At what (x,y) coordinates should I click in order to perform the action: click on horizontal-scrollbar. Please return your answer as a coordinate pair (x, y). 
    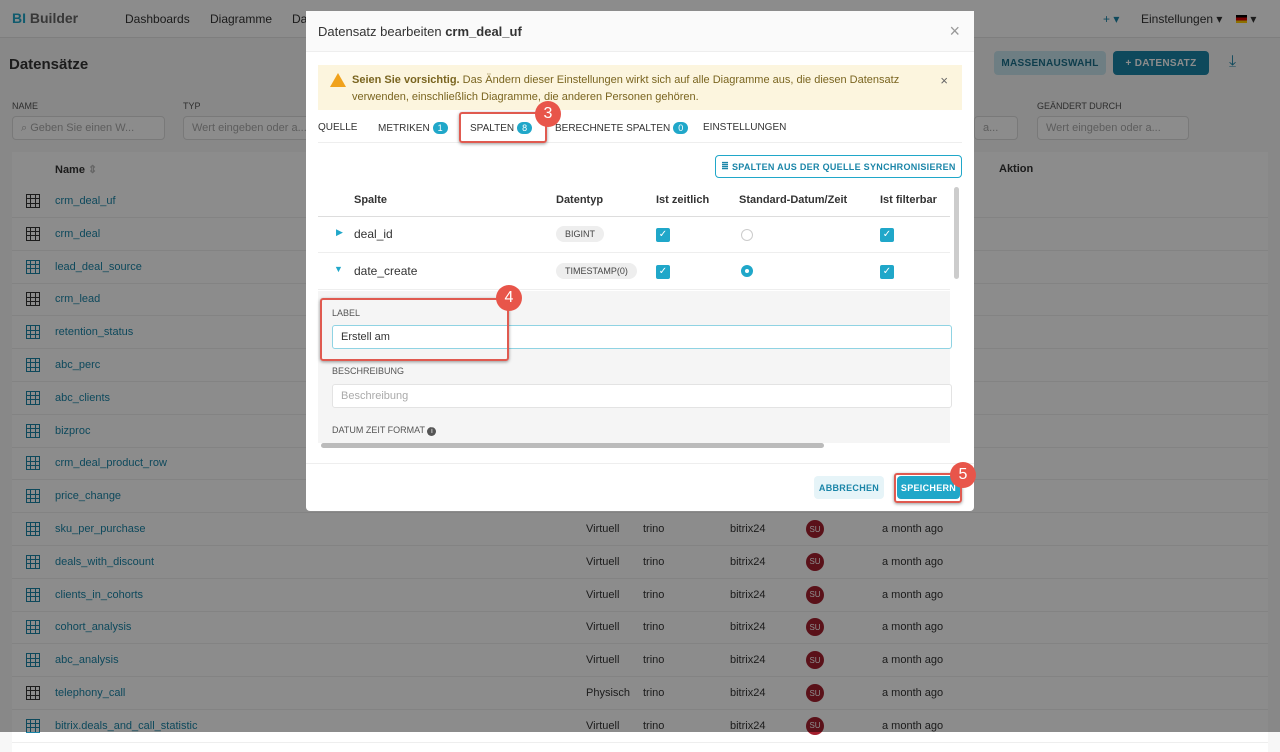
    Looking at the image, I should click on (572, 445).